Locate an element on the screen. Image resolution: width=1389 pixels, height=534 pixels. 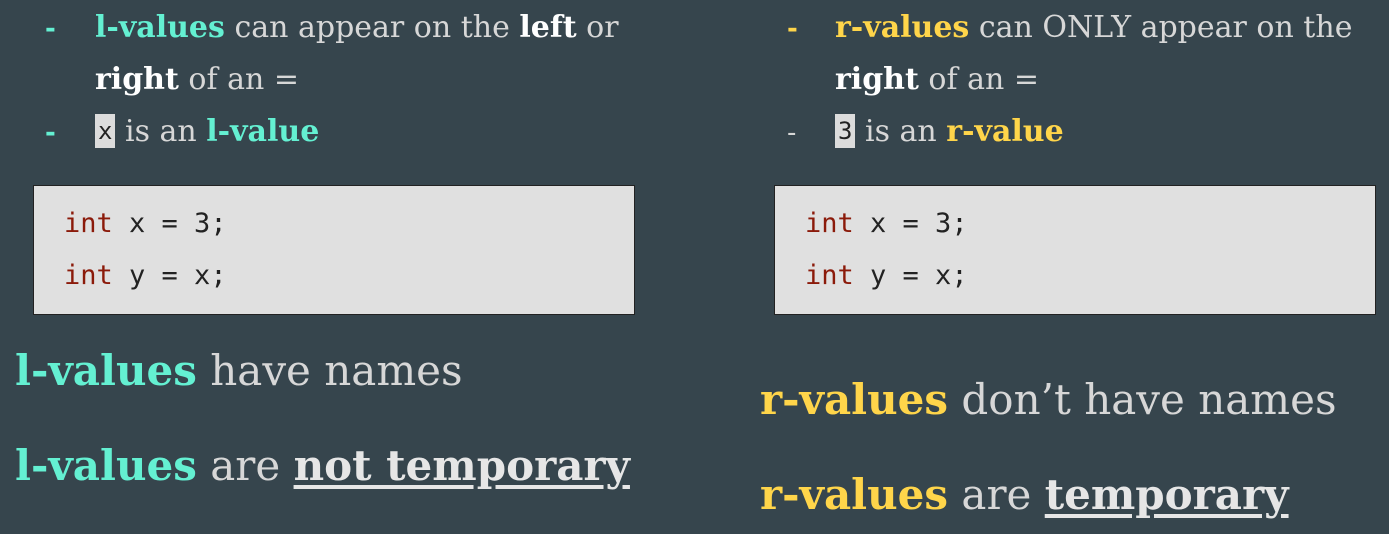
rvalue-bullet-1-line-1: r-values can ONLY appear on the is located at coordinates (1094, 27).